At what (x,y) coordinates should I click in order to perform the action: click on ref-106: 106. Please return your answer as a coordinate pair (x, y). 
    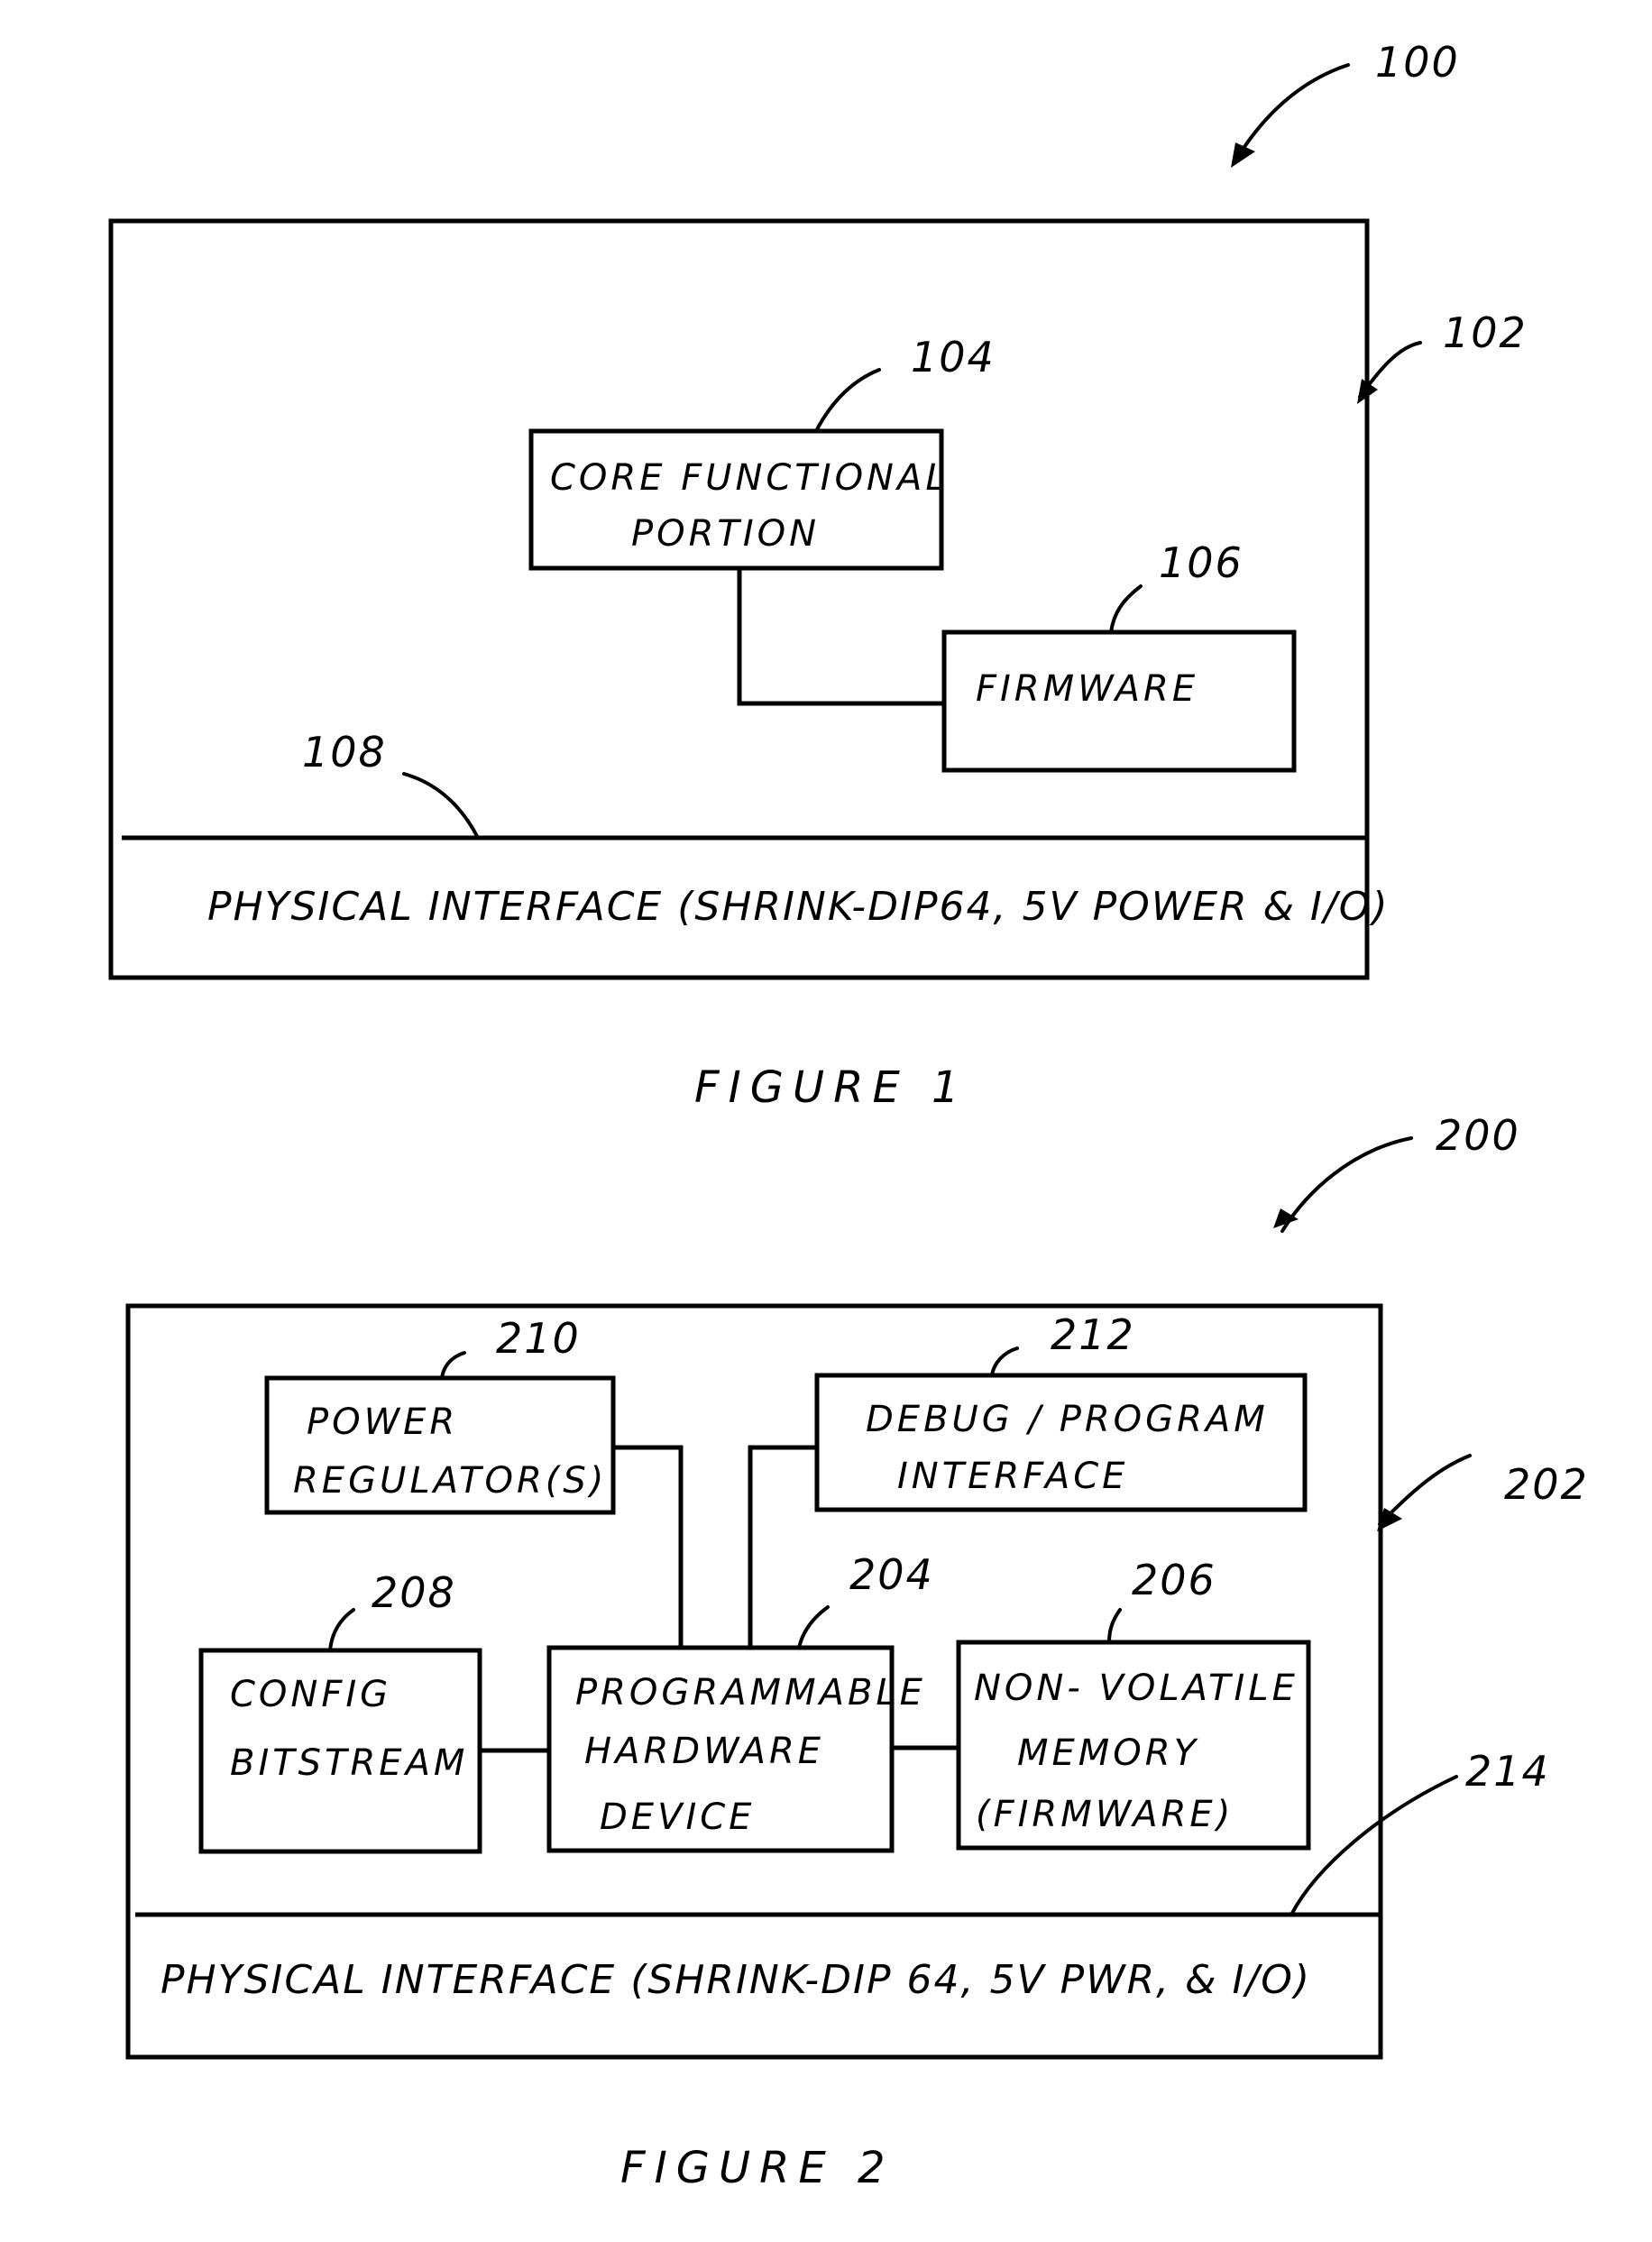
    Looking at the image, I should click on (1202, 562).